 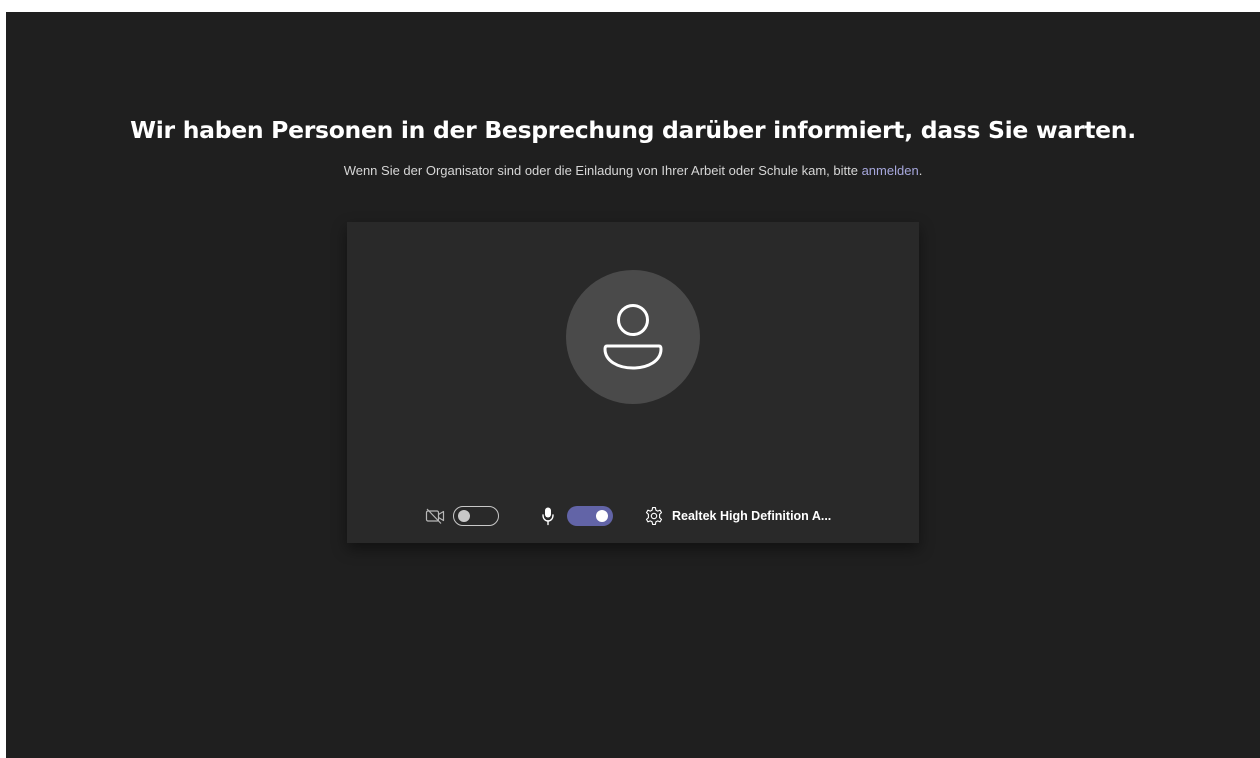 I want to click on camera-toggle, so click(x=476, y=516).